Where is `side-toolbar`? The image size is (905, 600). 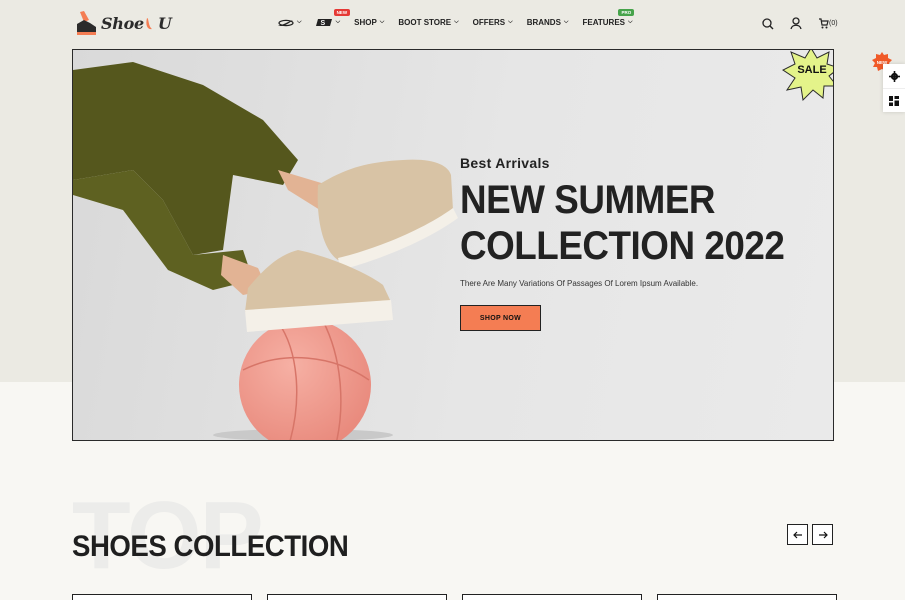
side-toolbar is located at coordinates (894, 88).